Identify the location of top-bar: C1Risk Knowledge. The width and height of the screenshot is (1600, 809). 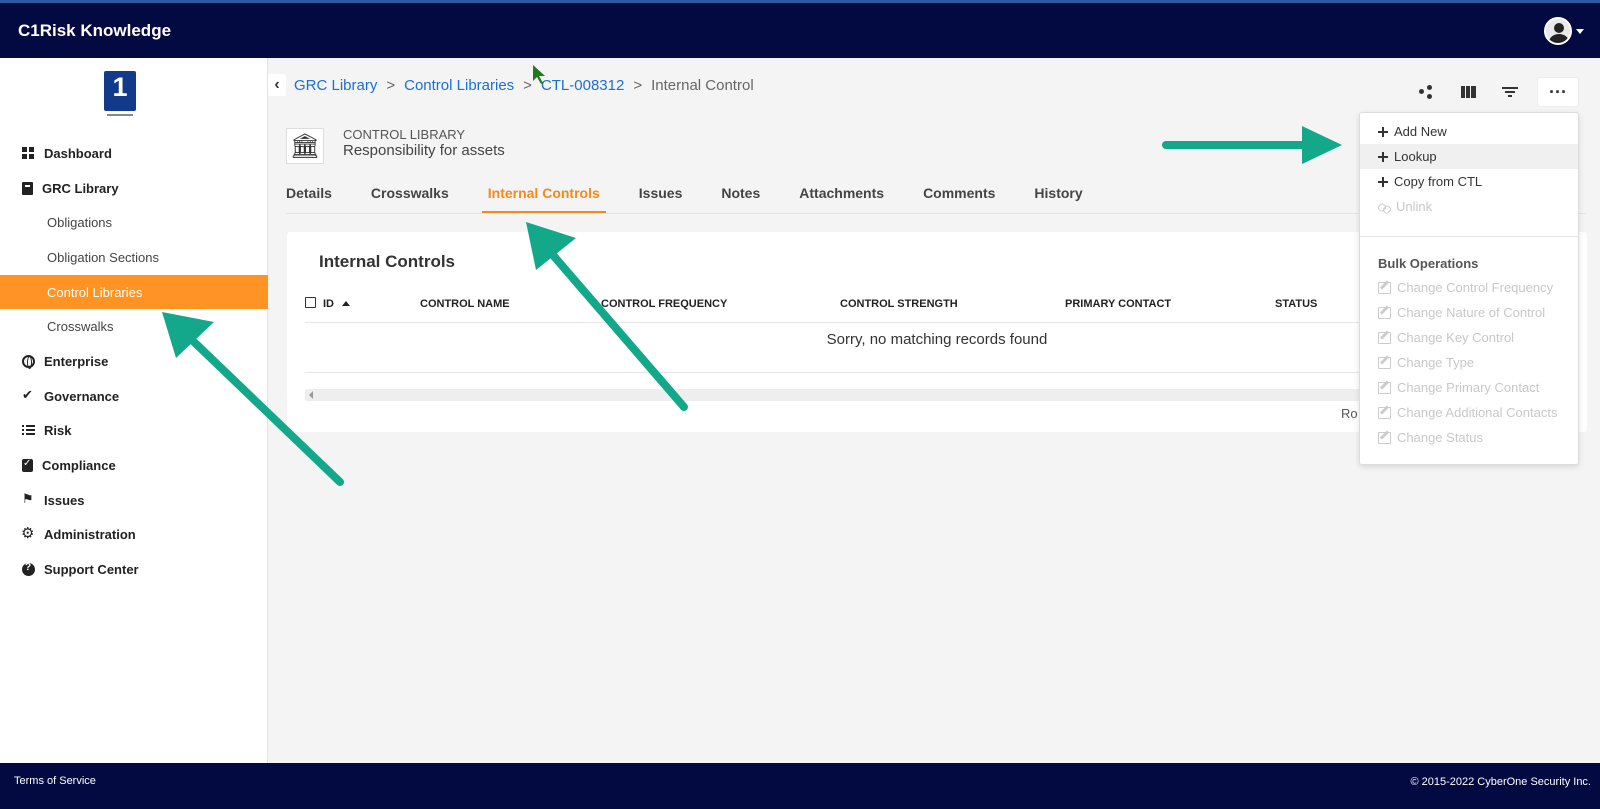
(800, 29).